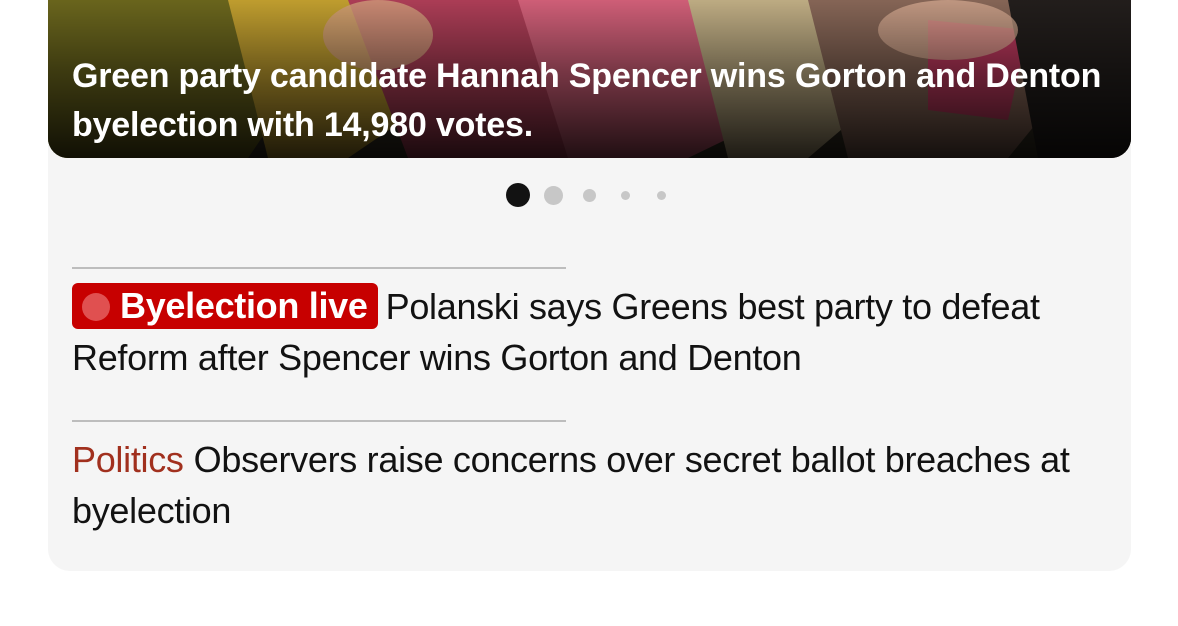 This screenshot has width=1178, height=626. I want to click on live-badge: Byelection live, so click(225, 306).